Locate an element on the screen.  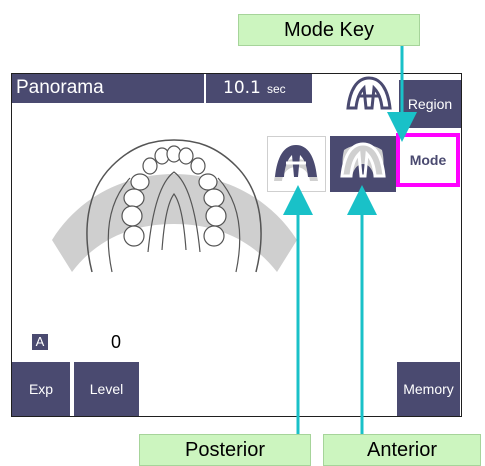
level-label: Level is located at coordinates (106, 389).